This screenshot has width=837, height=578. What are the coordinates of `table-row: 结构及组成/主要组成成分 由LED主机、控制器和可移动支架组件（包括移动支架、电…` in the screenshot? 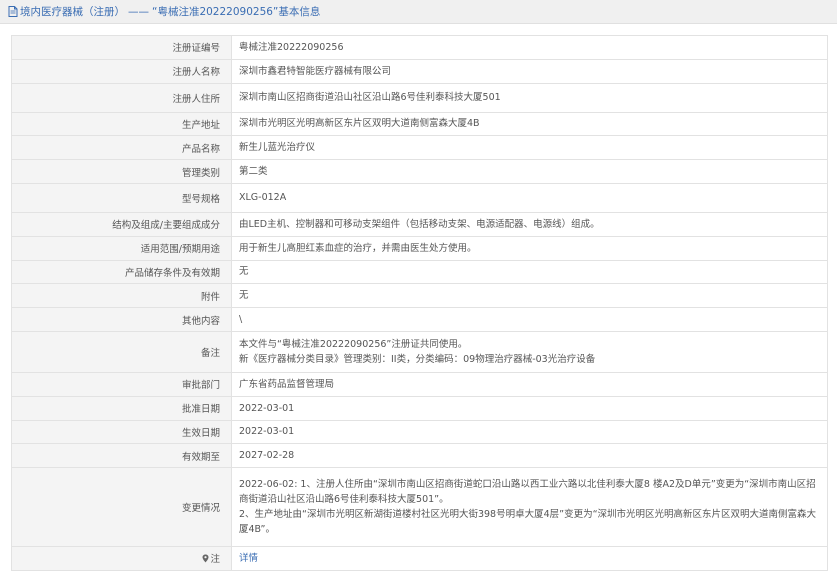 It's located at (419, 224).